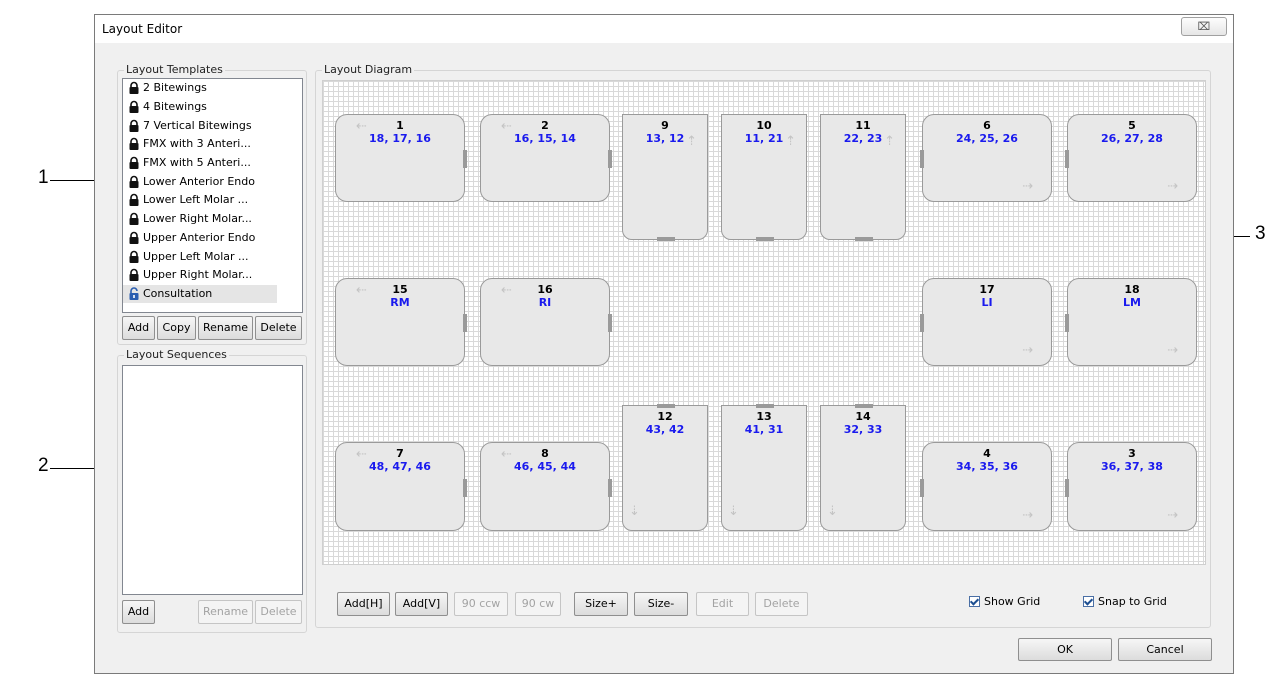 The height and width of the screenshot is (675, 1284). I want to click on template-item: Consultation, so click(200, 294).